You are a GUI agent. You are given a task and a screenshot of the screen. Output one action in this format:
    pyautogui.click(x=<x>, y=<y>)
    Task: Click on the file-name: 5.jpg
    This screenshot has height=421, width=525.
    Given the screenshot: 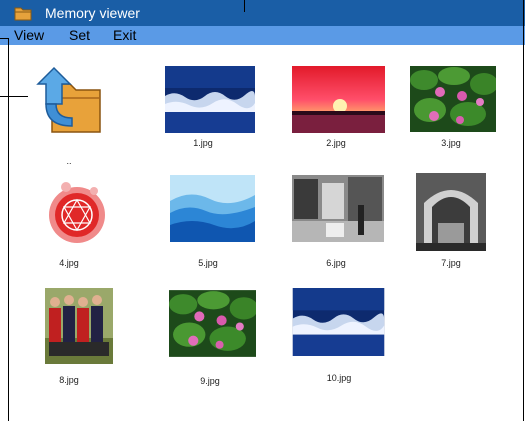 What is the action you would take?
    pyautogui.click(x=208, y=263)
    